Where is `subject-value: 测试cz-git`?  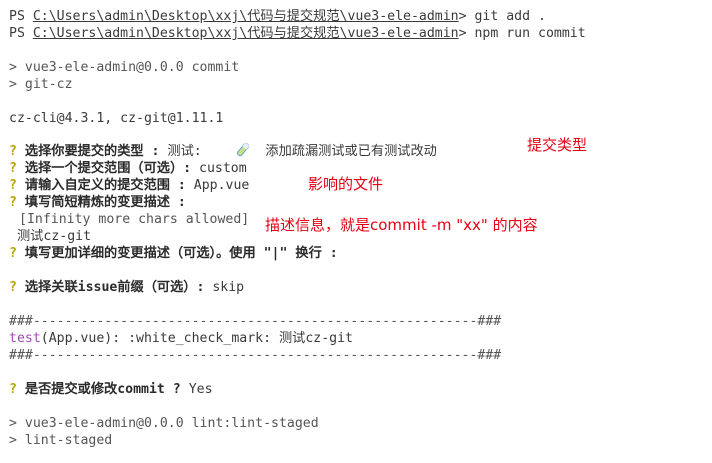 subject-value: 测试cz-git is located at coordinates (54, 236).